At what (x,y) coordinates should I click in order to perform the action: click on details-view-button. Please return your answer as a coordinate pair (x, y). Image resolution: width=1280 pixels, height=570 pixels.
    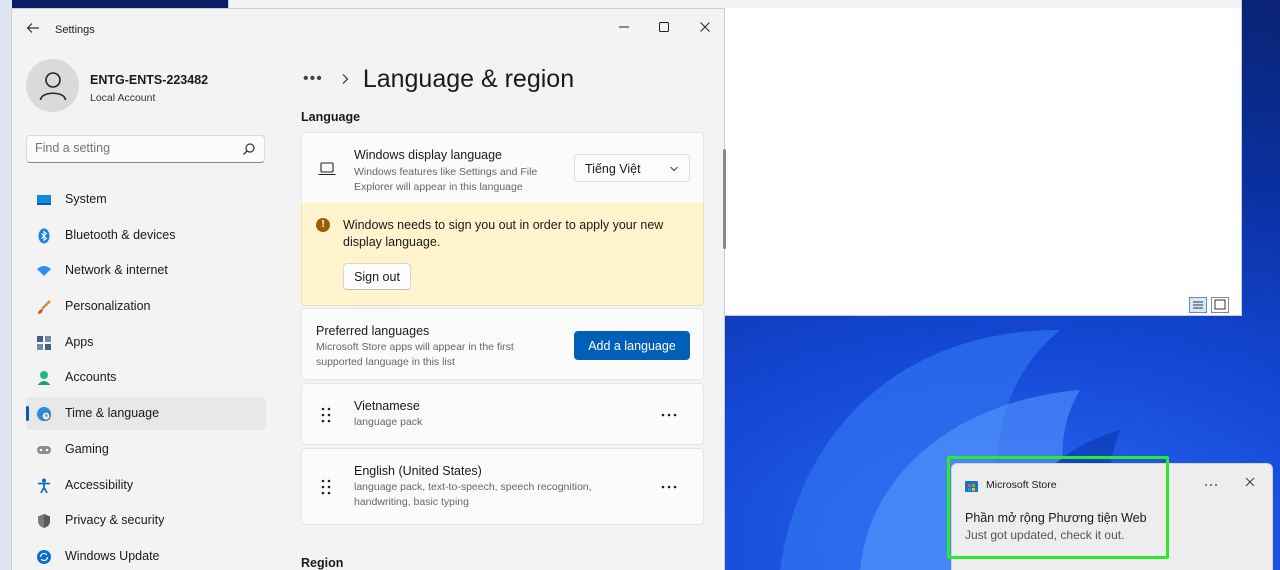
    Looking at the image, I should click on (1198, 305).